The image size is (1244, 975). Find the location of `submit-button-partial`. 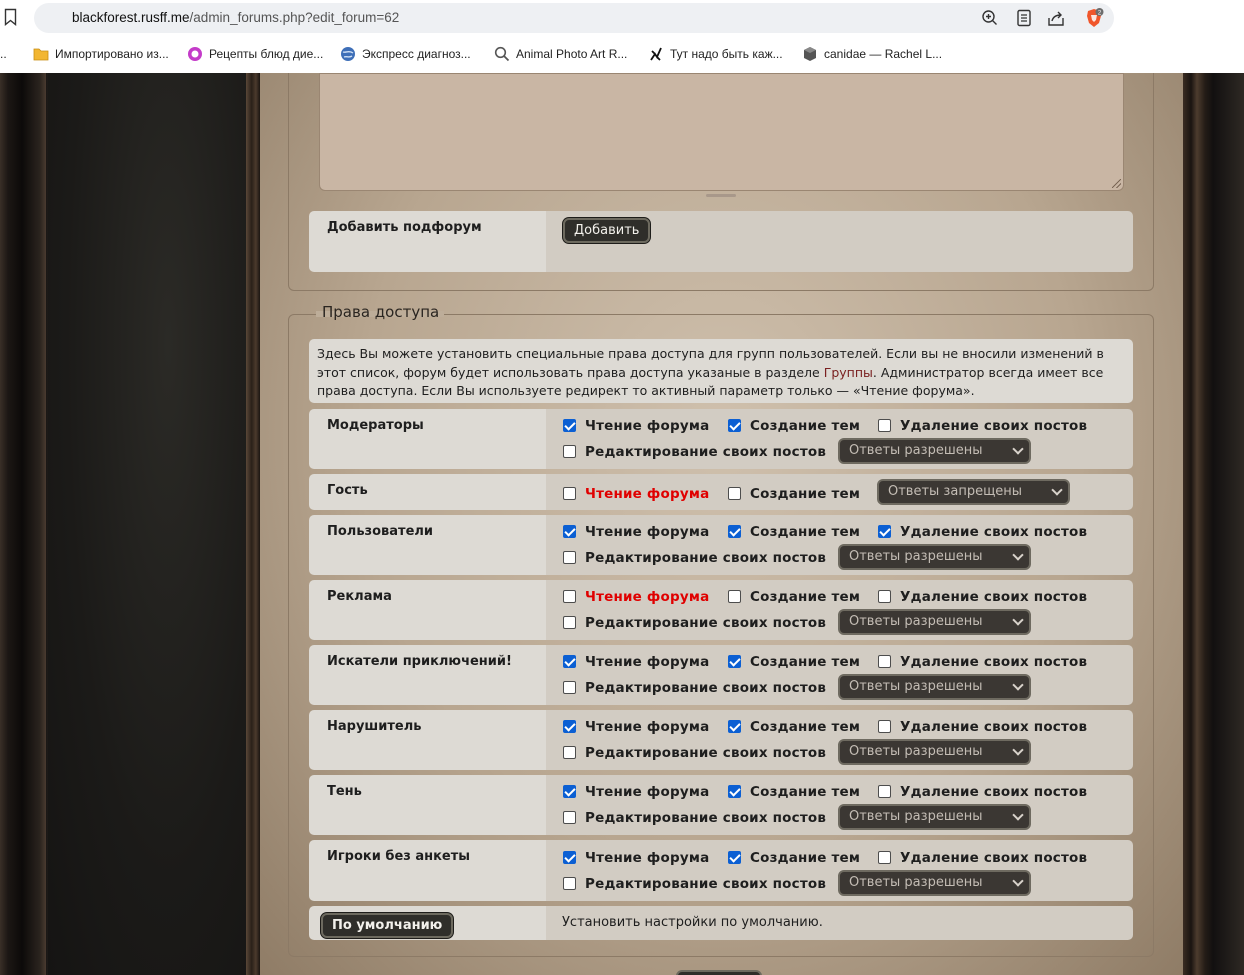

submit-button-partial is located at coordinates (719, 972).